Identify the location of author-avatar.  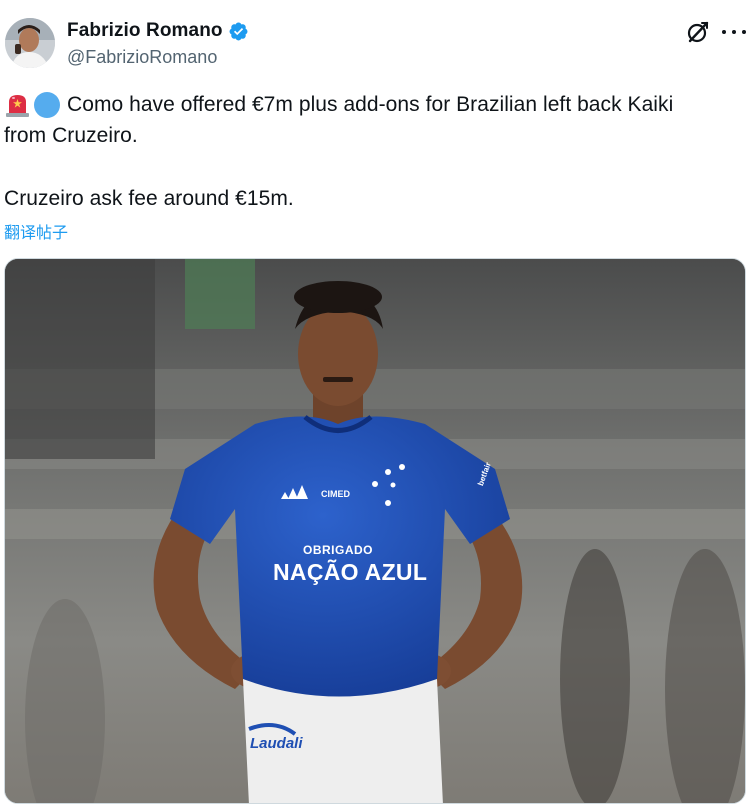
(30, 43).